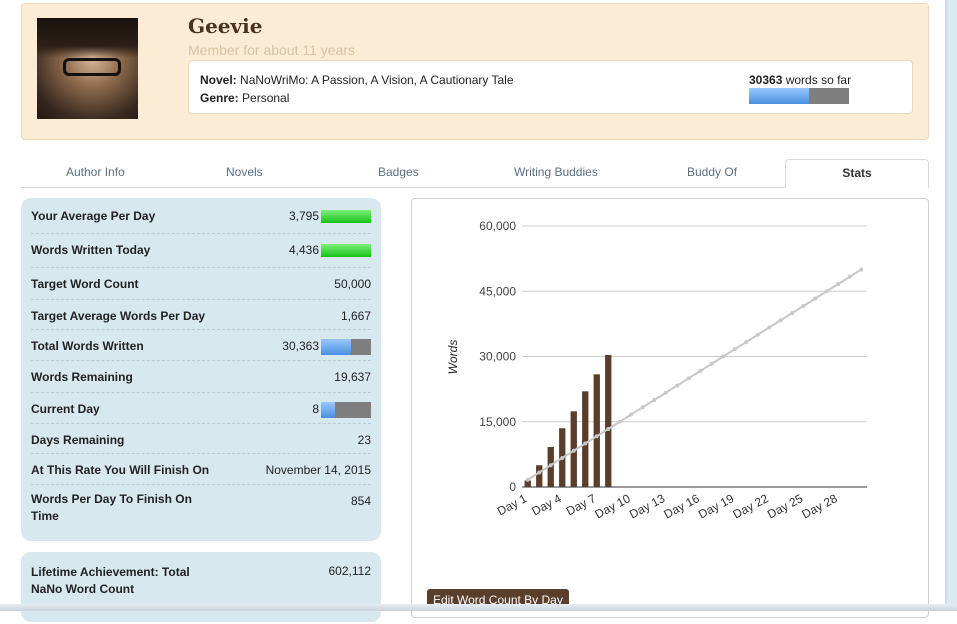 Image resolution: width=957 pixels, height=624 pixels. I want to click on word-count: 30363 words so far, so click(800, 80).